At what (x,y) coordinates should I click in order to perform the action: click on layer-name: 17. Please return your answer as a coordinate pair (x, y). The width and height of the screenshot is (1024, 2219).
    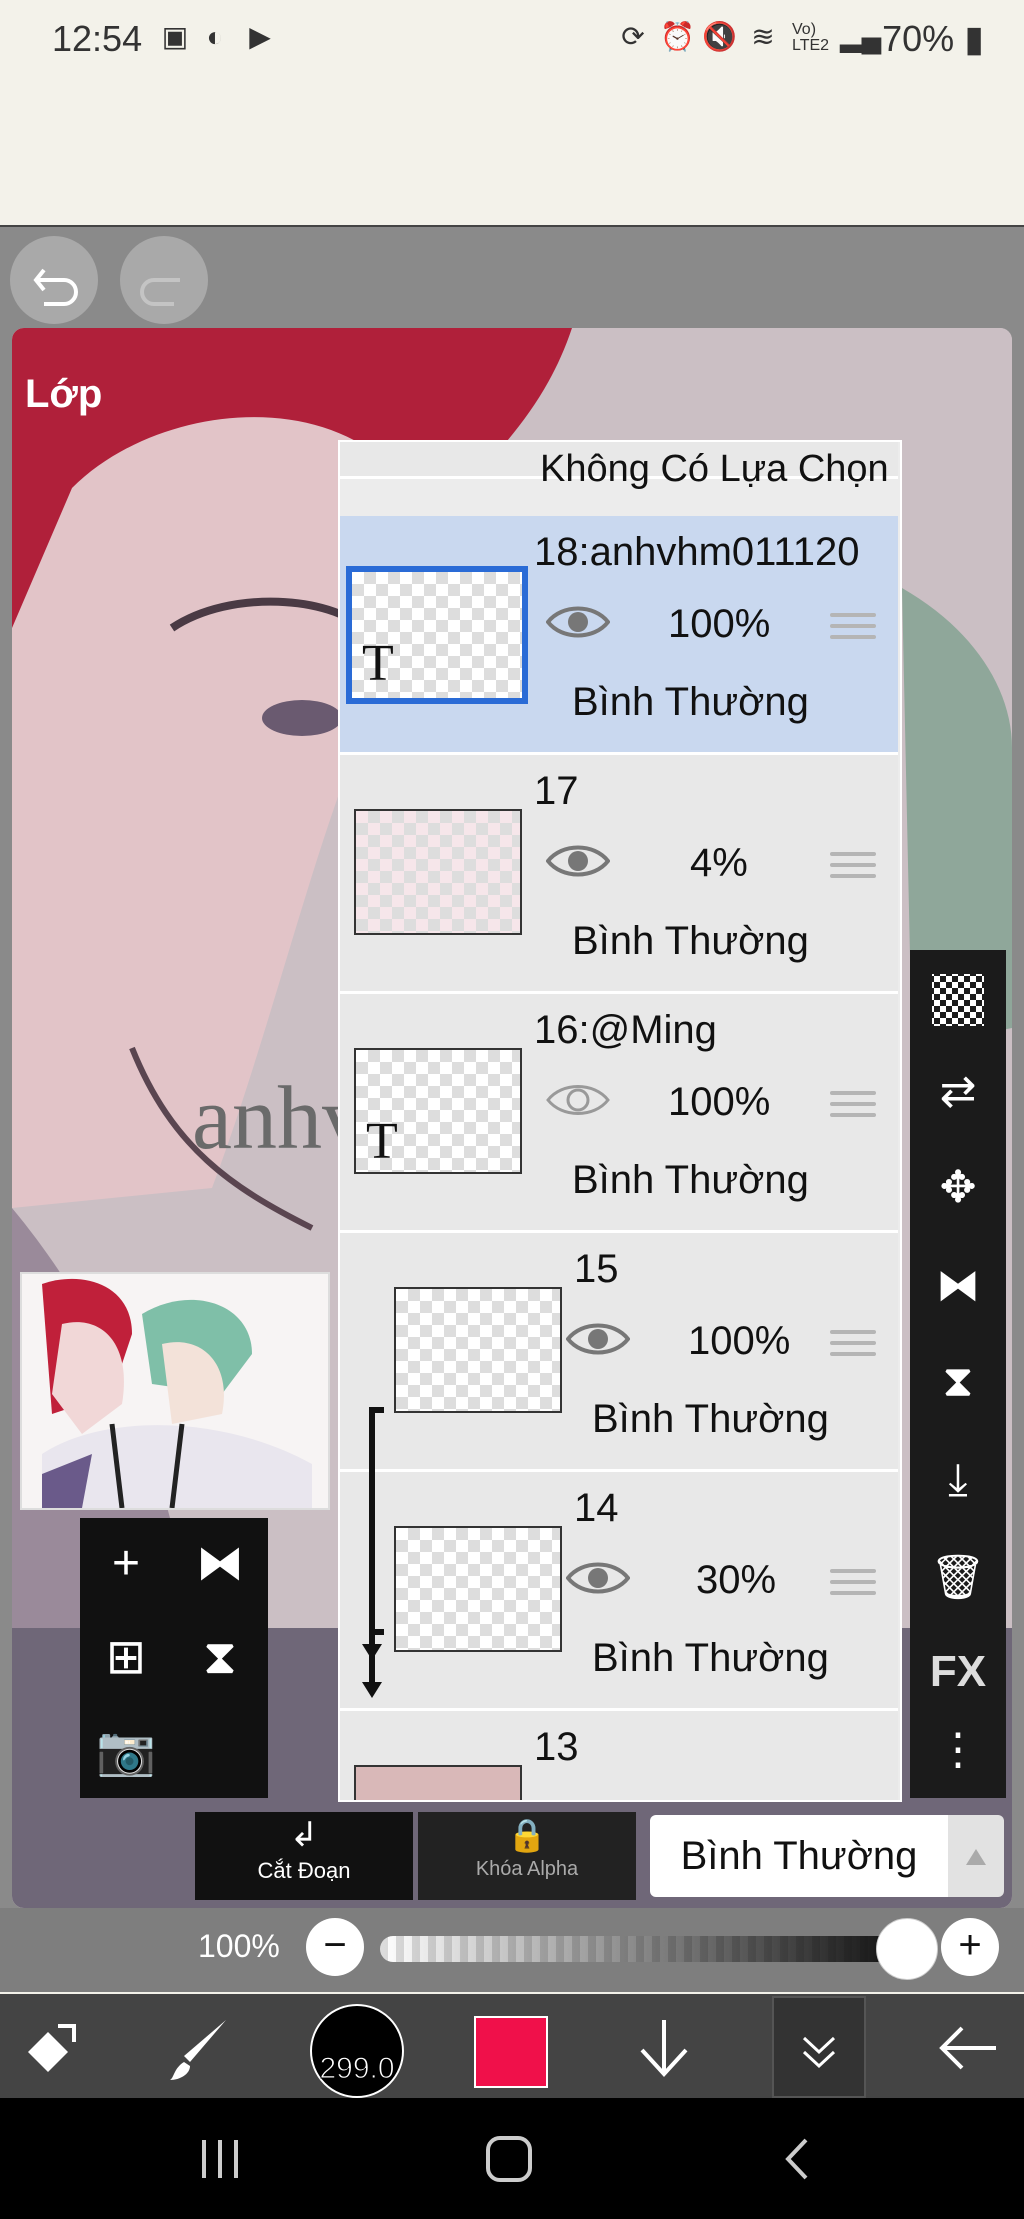
    Looking at the image, I should click on (556, 791).